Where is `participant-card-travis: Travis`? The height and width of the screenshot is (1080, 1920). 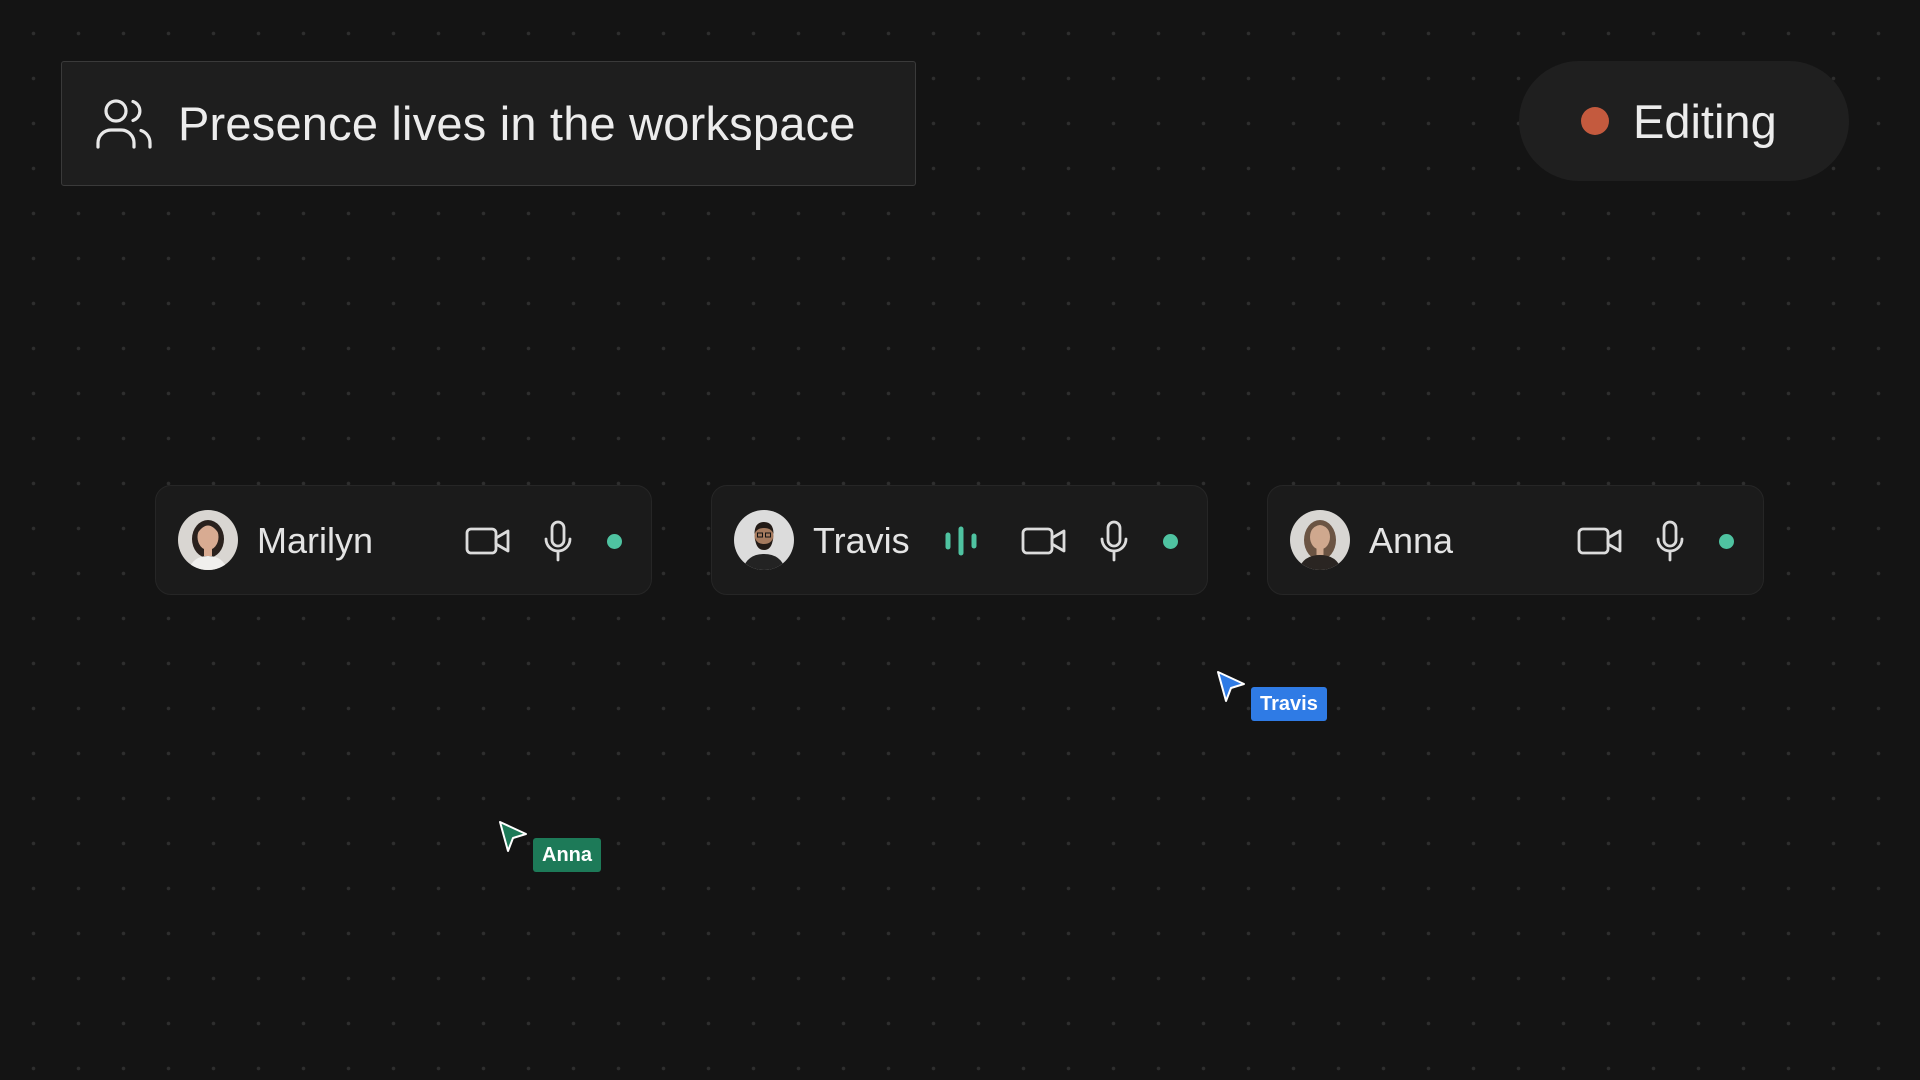
participant-card-travis: Travis is located at coordinates (959, 540).